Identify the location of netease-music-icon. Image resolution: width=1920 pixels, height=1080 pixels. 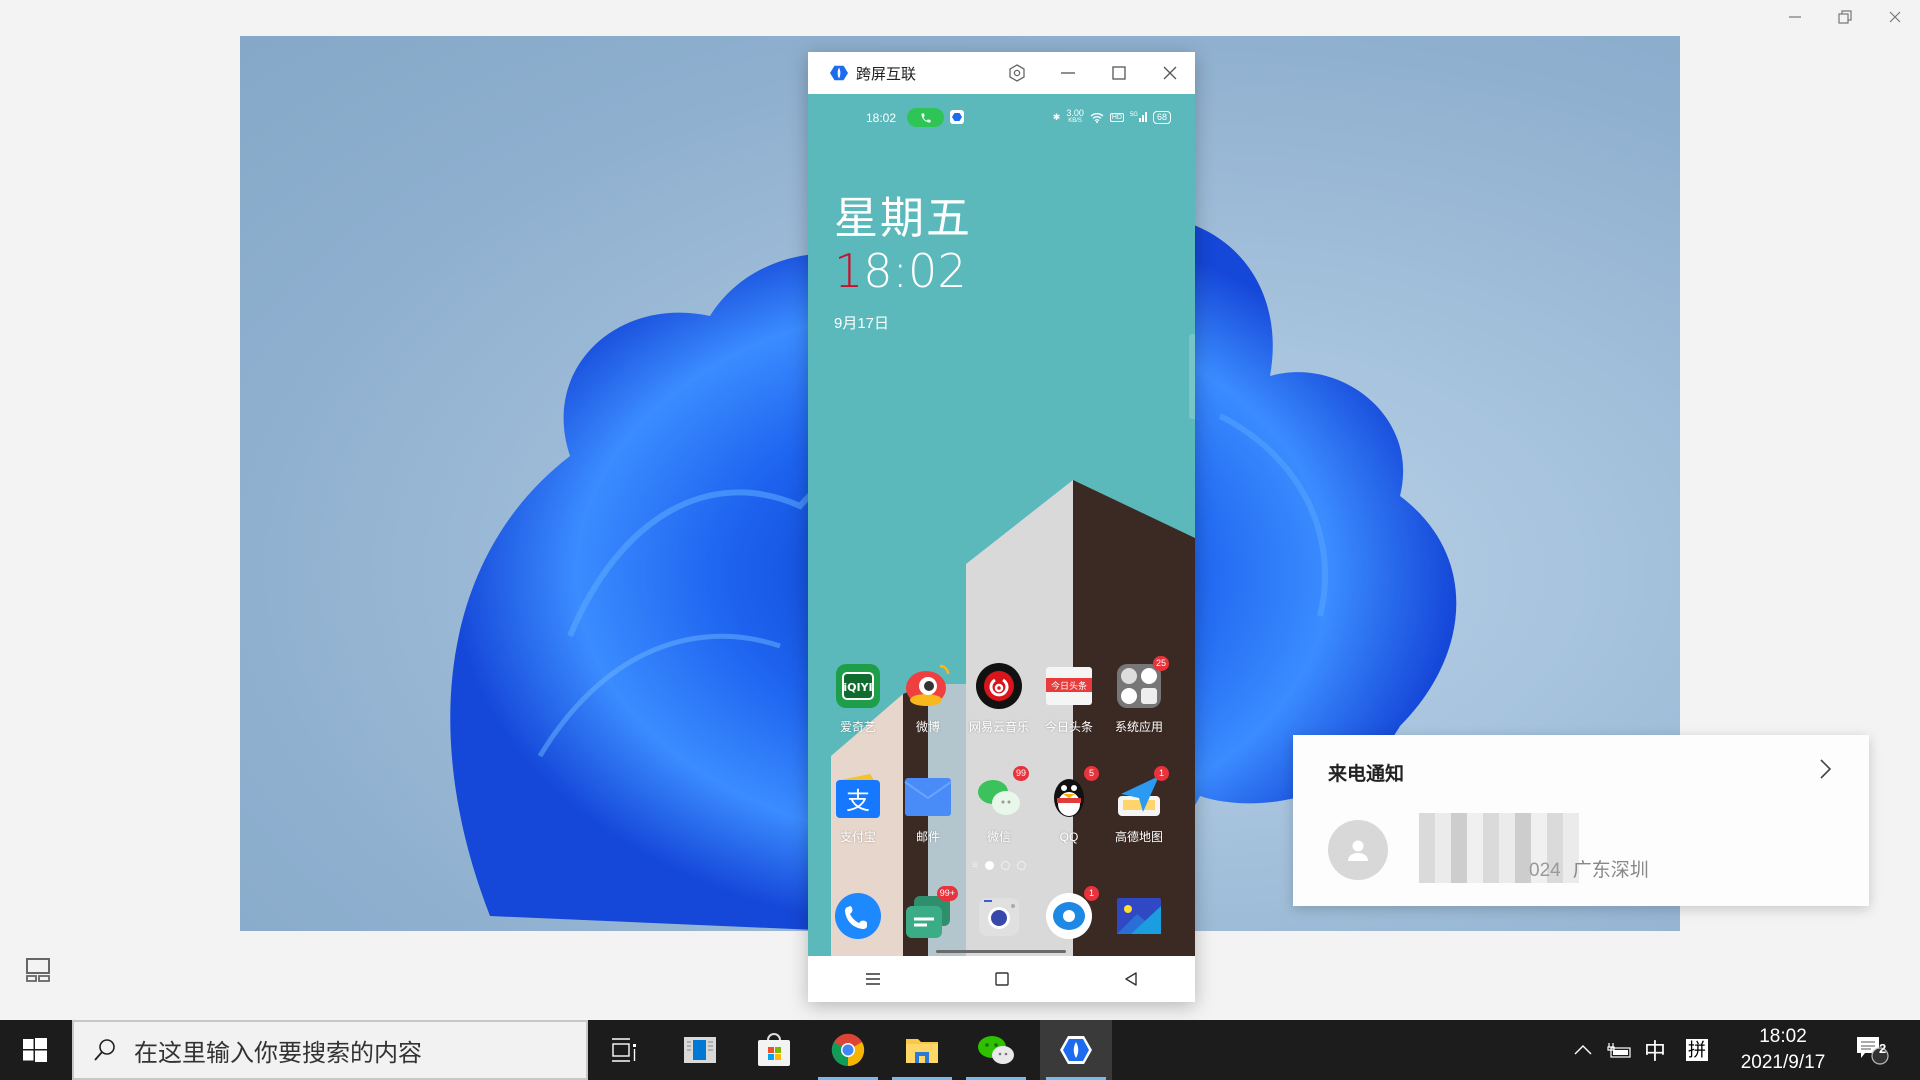
(999, 686).